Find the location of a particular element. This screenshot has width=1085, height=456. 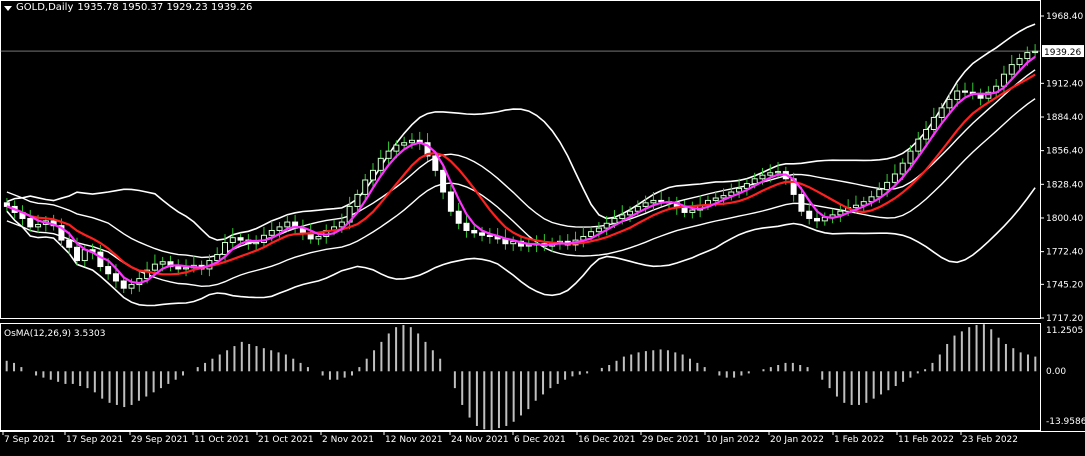

price-label: 1912.40 is located at coordinates (1064, 84).